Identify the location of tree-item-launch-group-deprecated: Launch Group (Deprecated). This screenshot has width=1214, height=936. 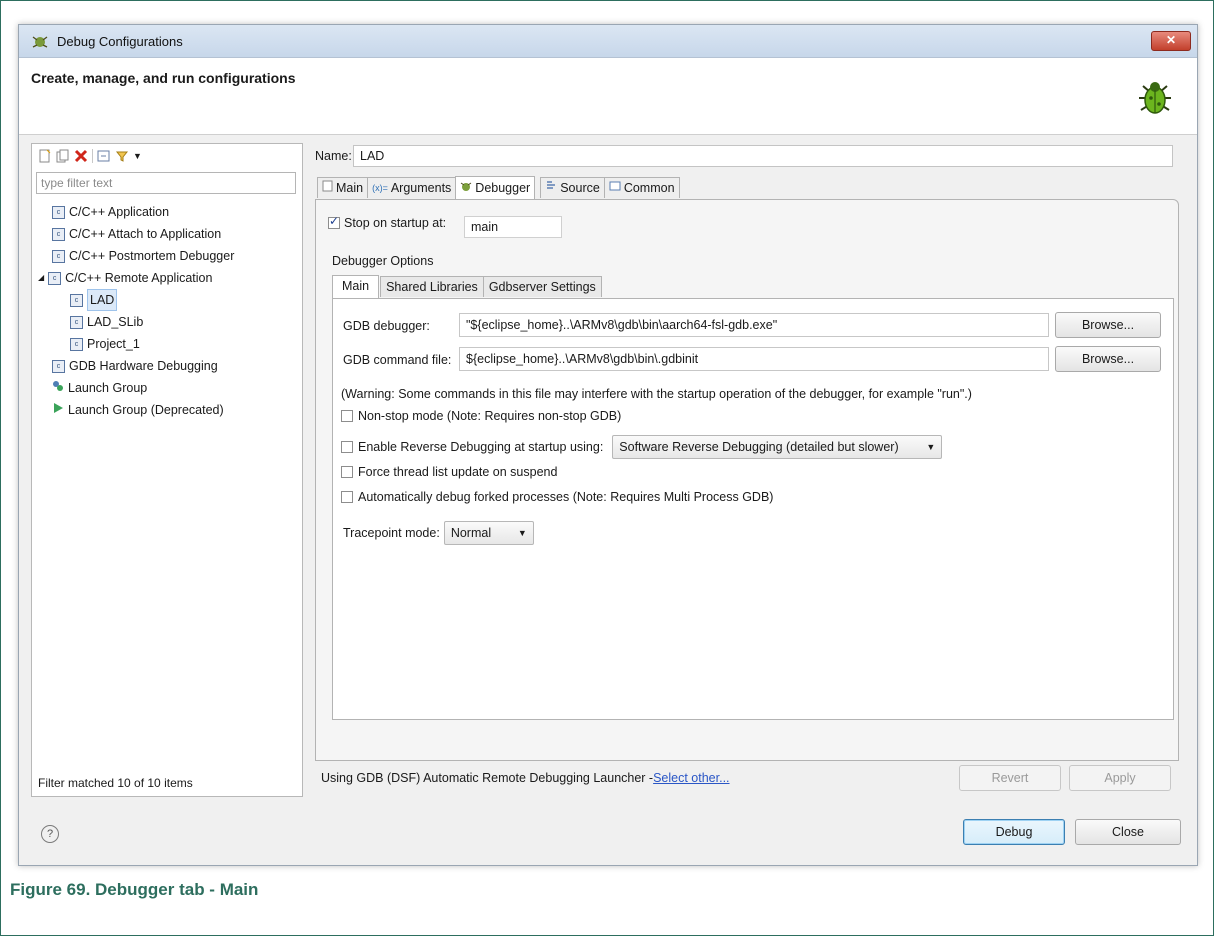
(138, 410).